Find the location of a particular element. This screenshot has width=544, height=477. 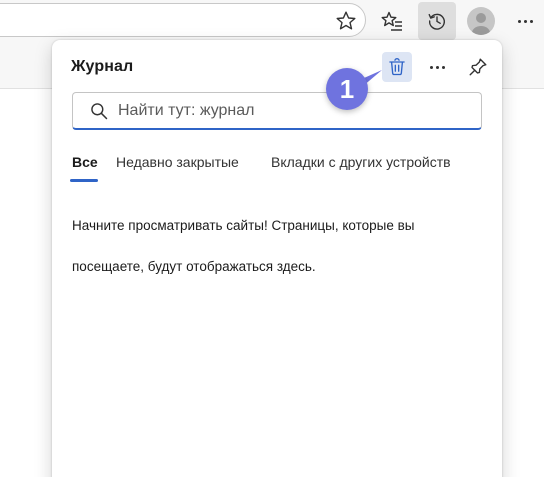

history-more-options-button is located at coordinates (437, 67).